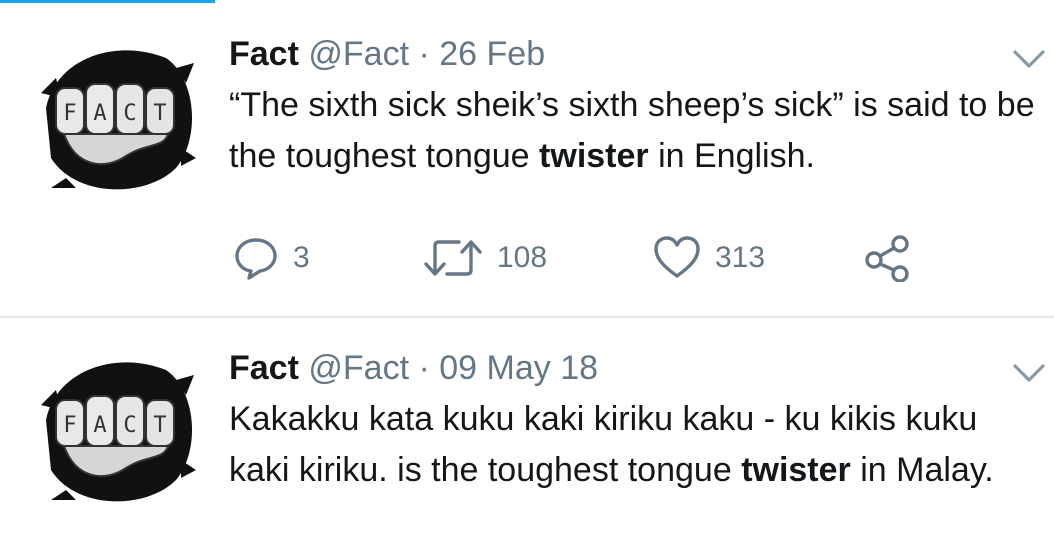 This screenshot has height=548, width=1054. I want to click on like-icon, so click(677, 258).